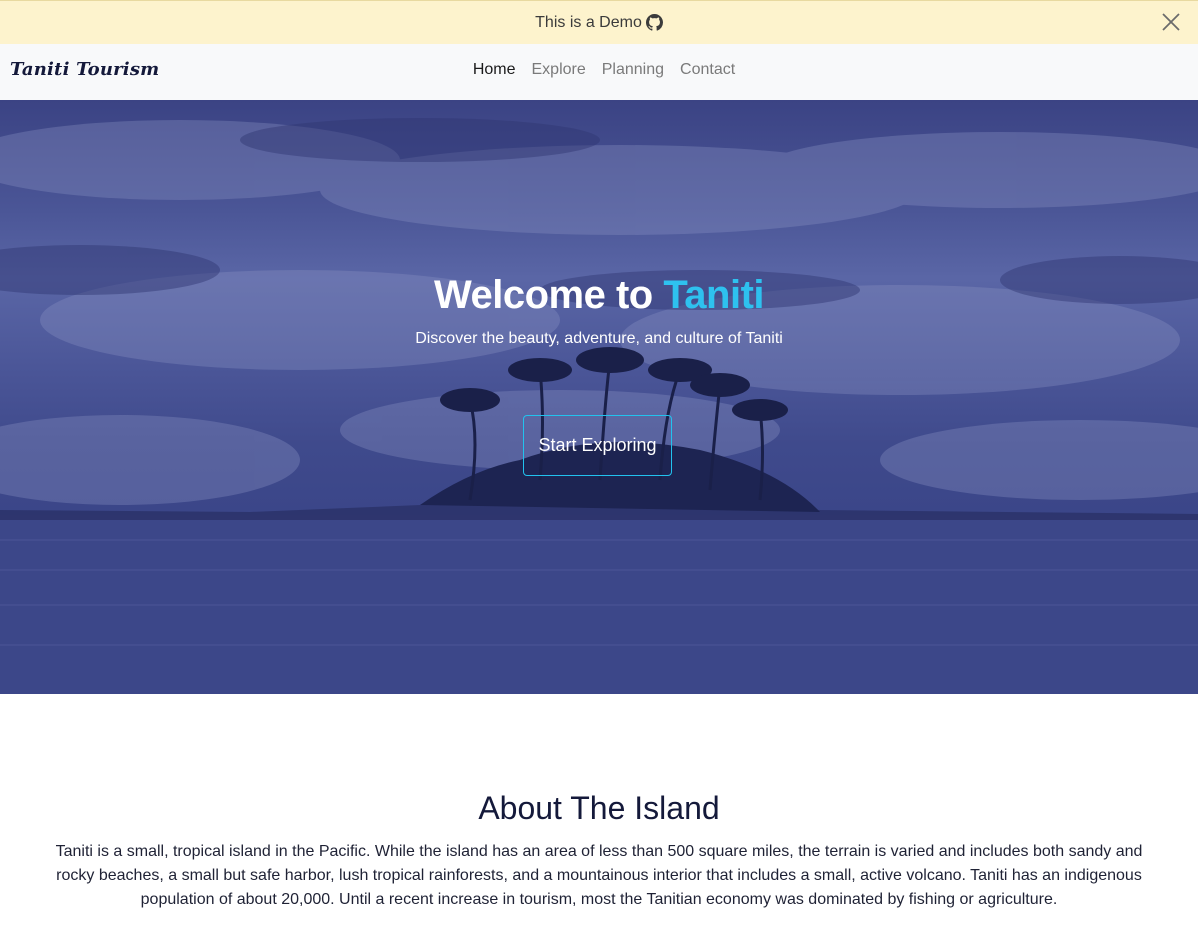  Describe the element at coordinates (588, 22) in the screenshot. I see `demo-label: This is a Demo` at that location.